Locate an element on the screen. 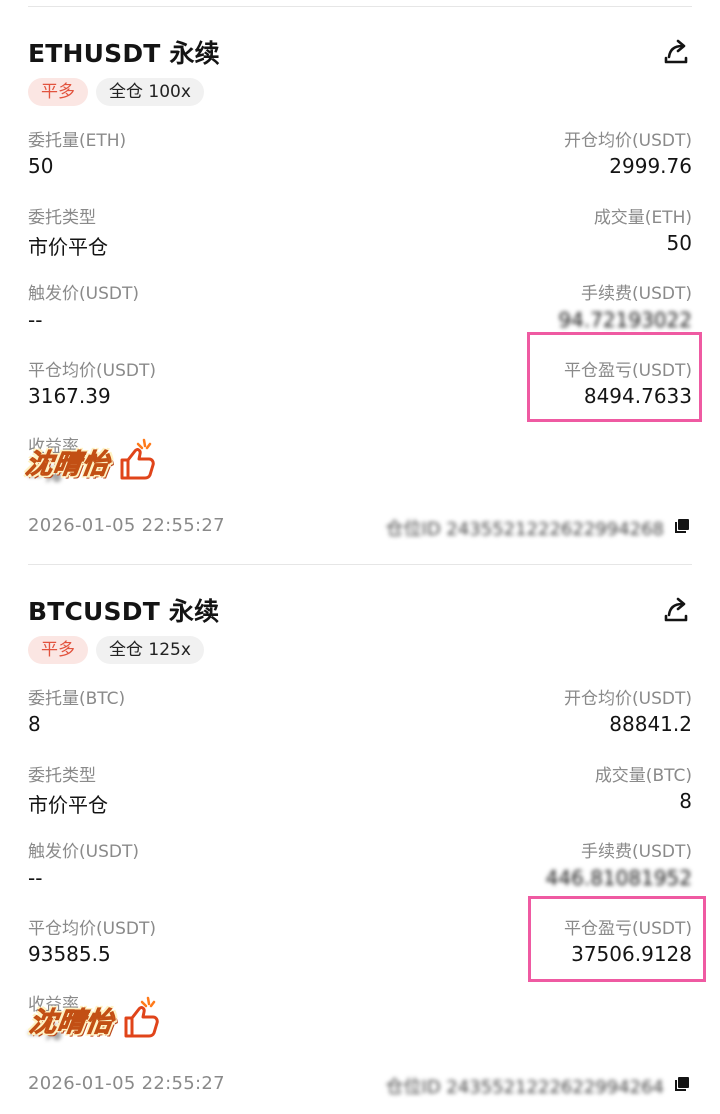 The width and height of the screenshot is (720, 1114). contract-title: ETHUSDT 永续 is located at coordinates (124, 53).